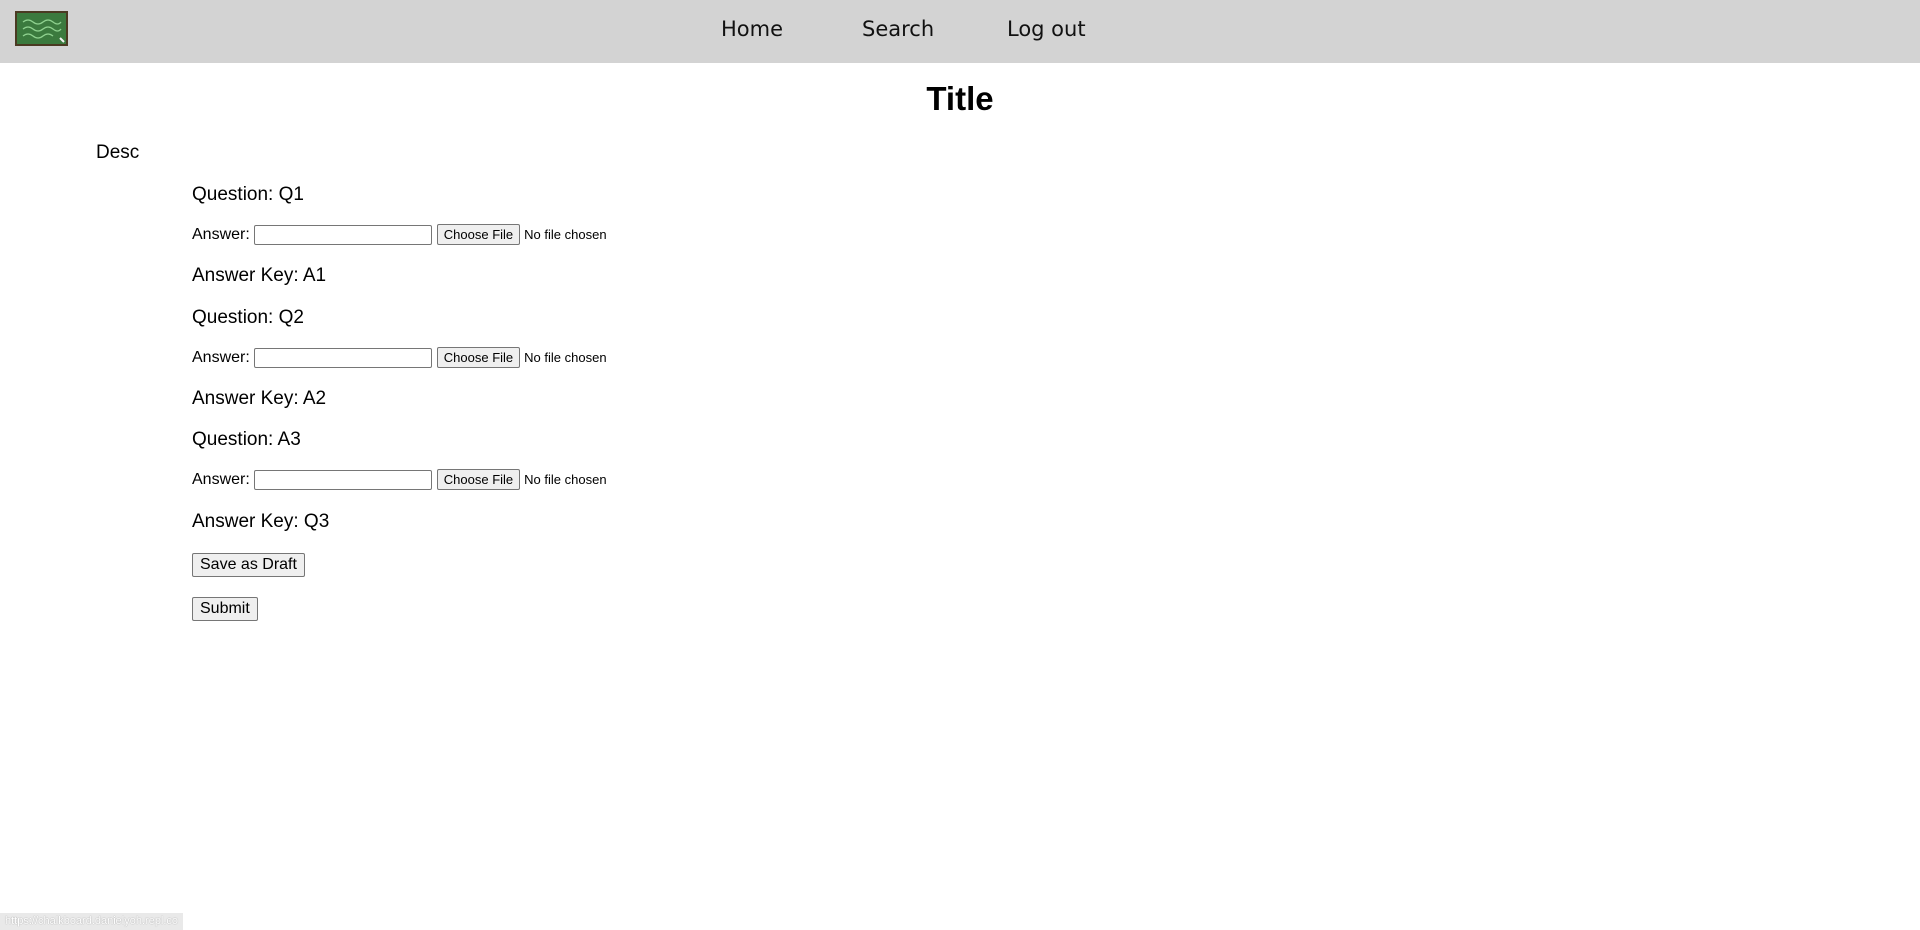  I want to click on question-text: Question: A3, so click(246, 439).